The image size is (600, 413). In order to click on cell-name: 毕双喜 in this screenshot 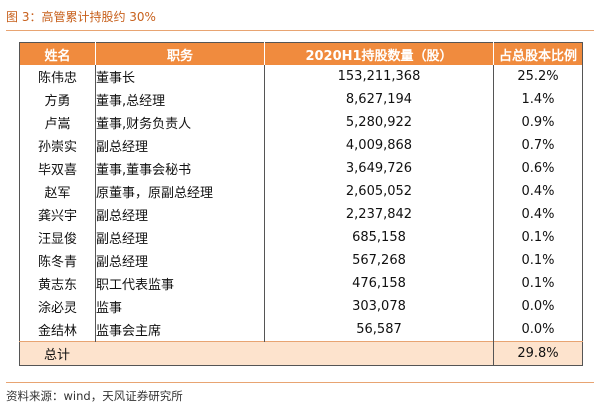, I will do `click(57, 170)`.